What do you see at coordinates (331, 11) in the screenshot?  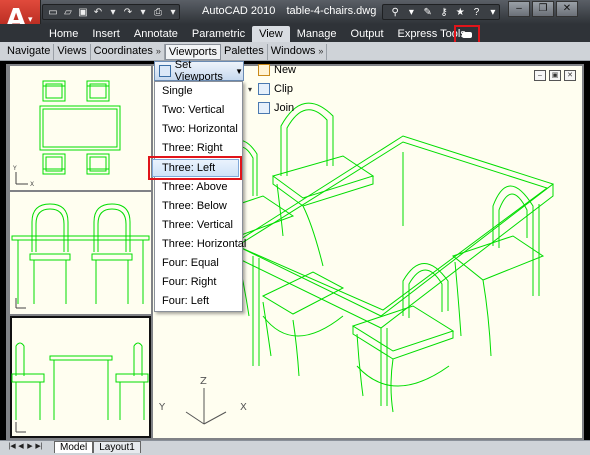 I see `file-name: table-4-chairs.dwg` at bounding box center [331, 11].